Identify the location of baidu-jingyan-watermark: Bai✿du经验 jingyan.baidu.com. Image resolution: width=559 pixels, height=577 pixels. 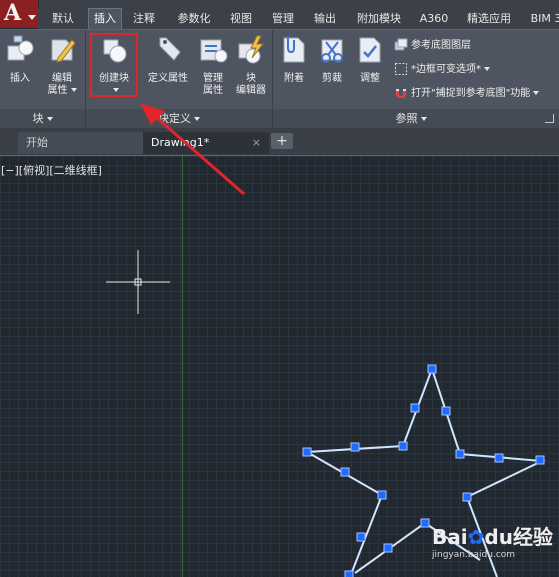
(492, 540).